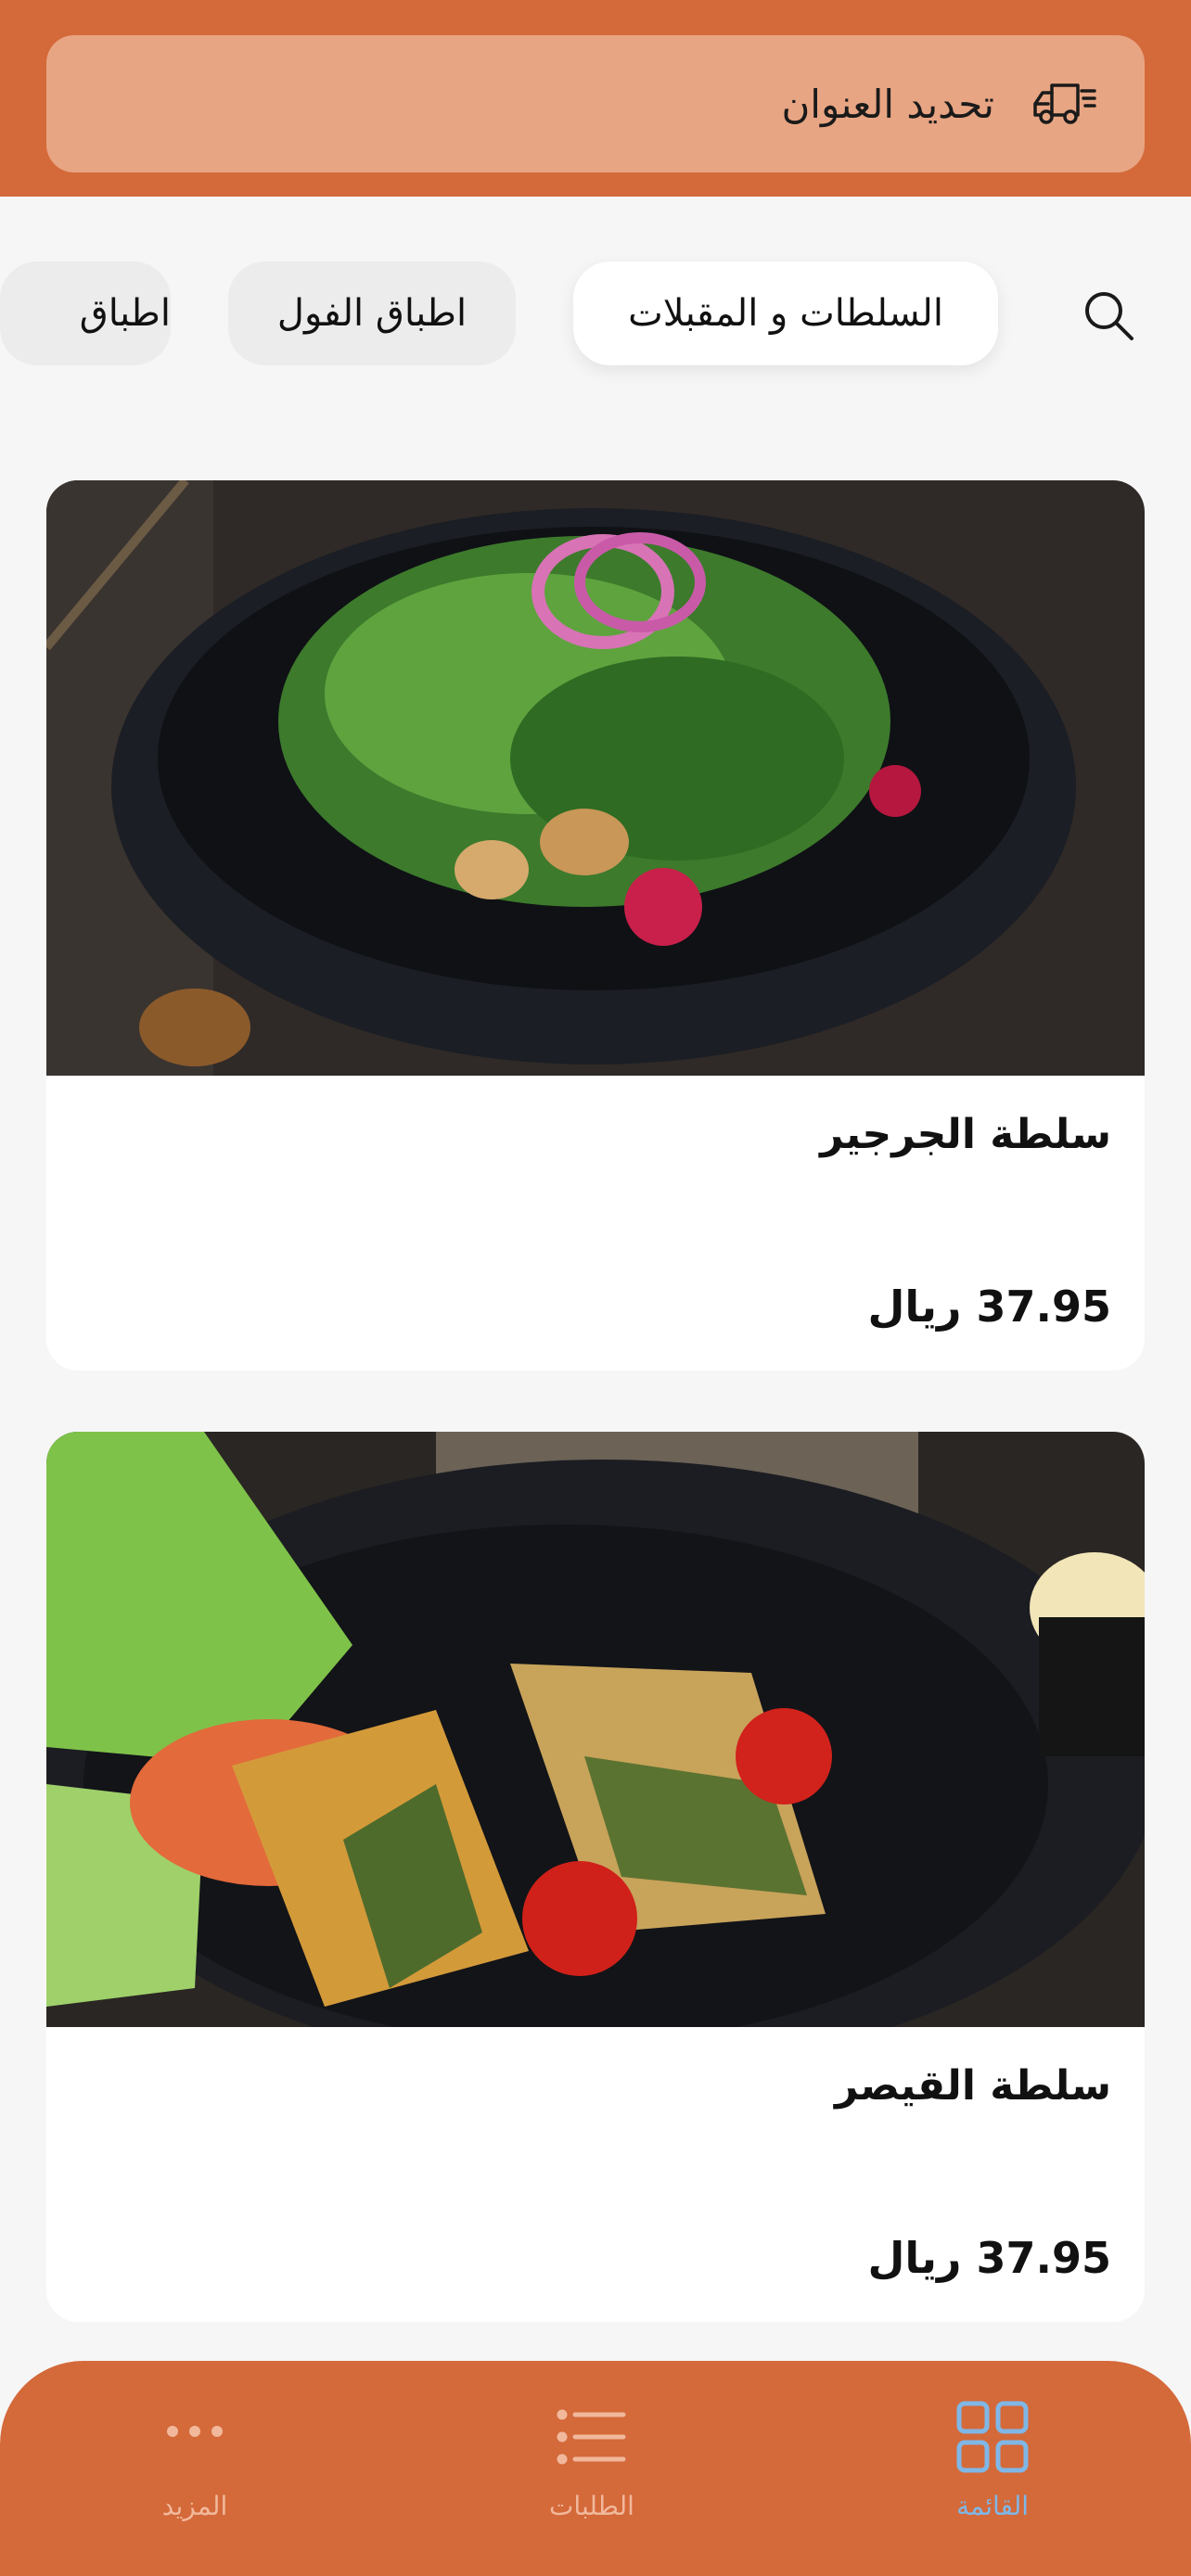  I want to click on category-tab-label: اطباق الفول, so click(372, 313).